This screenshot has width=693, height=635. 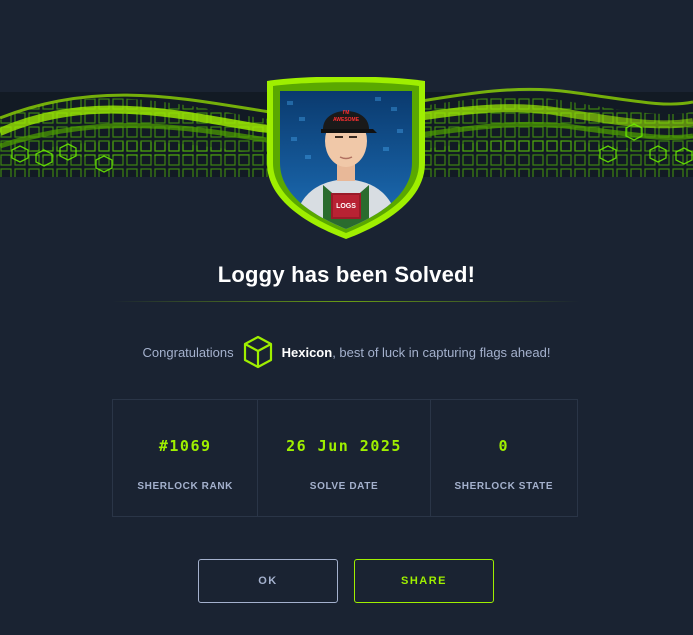 What do you see at coordinates (346, 206) in the screenshot?
I see `svg-text: LOGS` at bounding box center [346, 206].